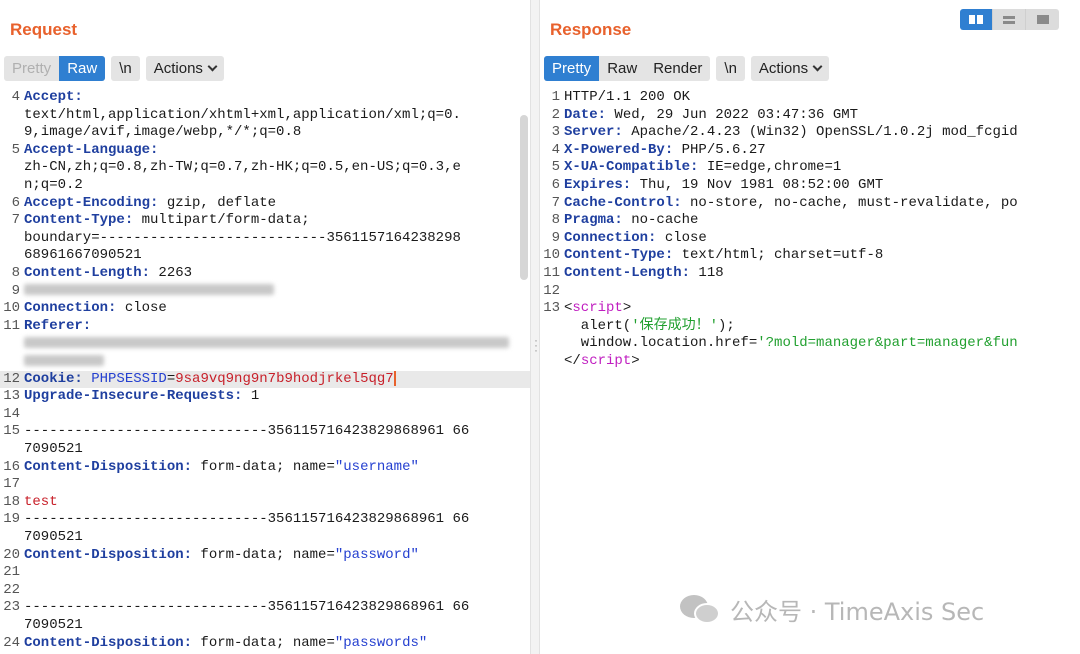  I want to click on line-number: 23, so click(11, 607).